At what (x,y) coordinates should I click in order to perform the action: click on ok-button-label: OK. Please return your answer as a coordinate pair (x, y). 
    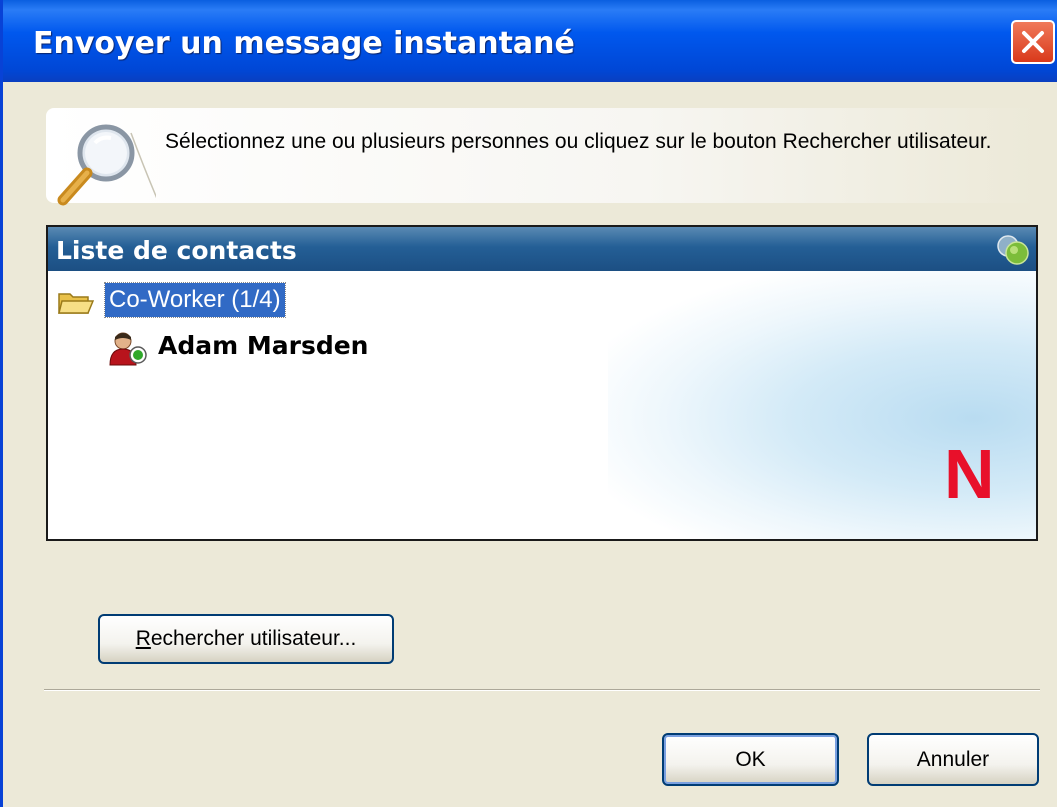
    Looking at the image, I should click on (750, 759).